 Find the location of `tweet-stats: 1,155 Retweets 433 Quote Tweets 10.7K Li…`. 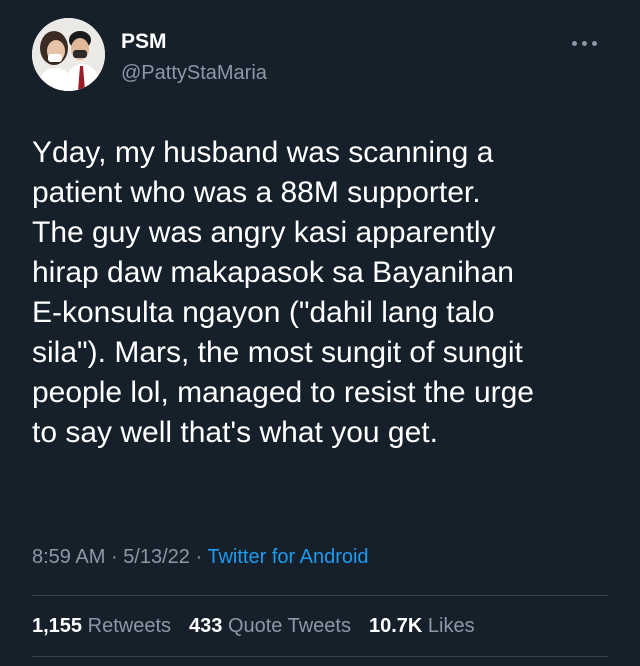

tweet-stats: 1,155 Retweets 433 Quote Tweets 10.7K Li… is located at coordinates (253, 626).